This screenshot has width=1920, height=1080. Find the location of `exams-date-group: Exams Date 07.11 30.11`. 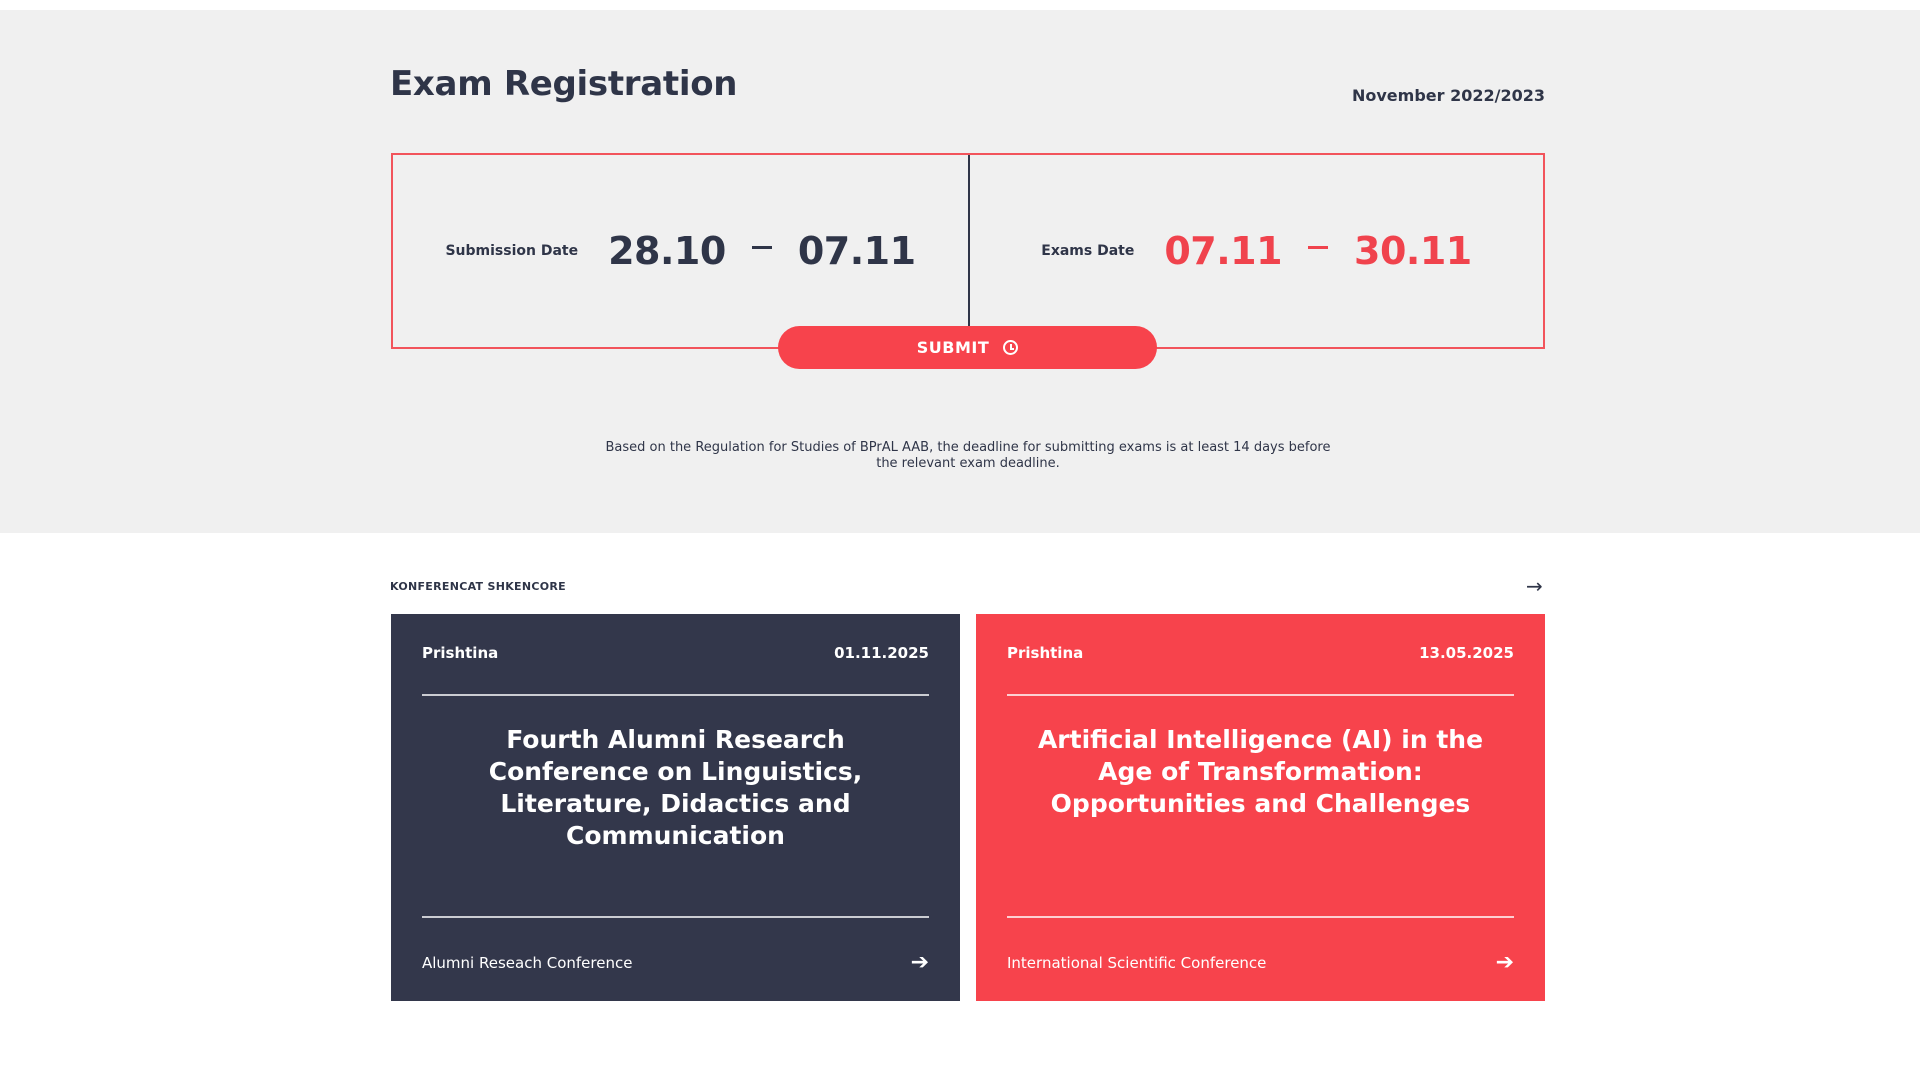

exams-date-group: Exams Date 07.11 30.11 is located at coordinates (1256, 251).